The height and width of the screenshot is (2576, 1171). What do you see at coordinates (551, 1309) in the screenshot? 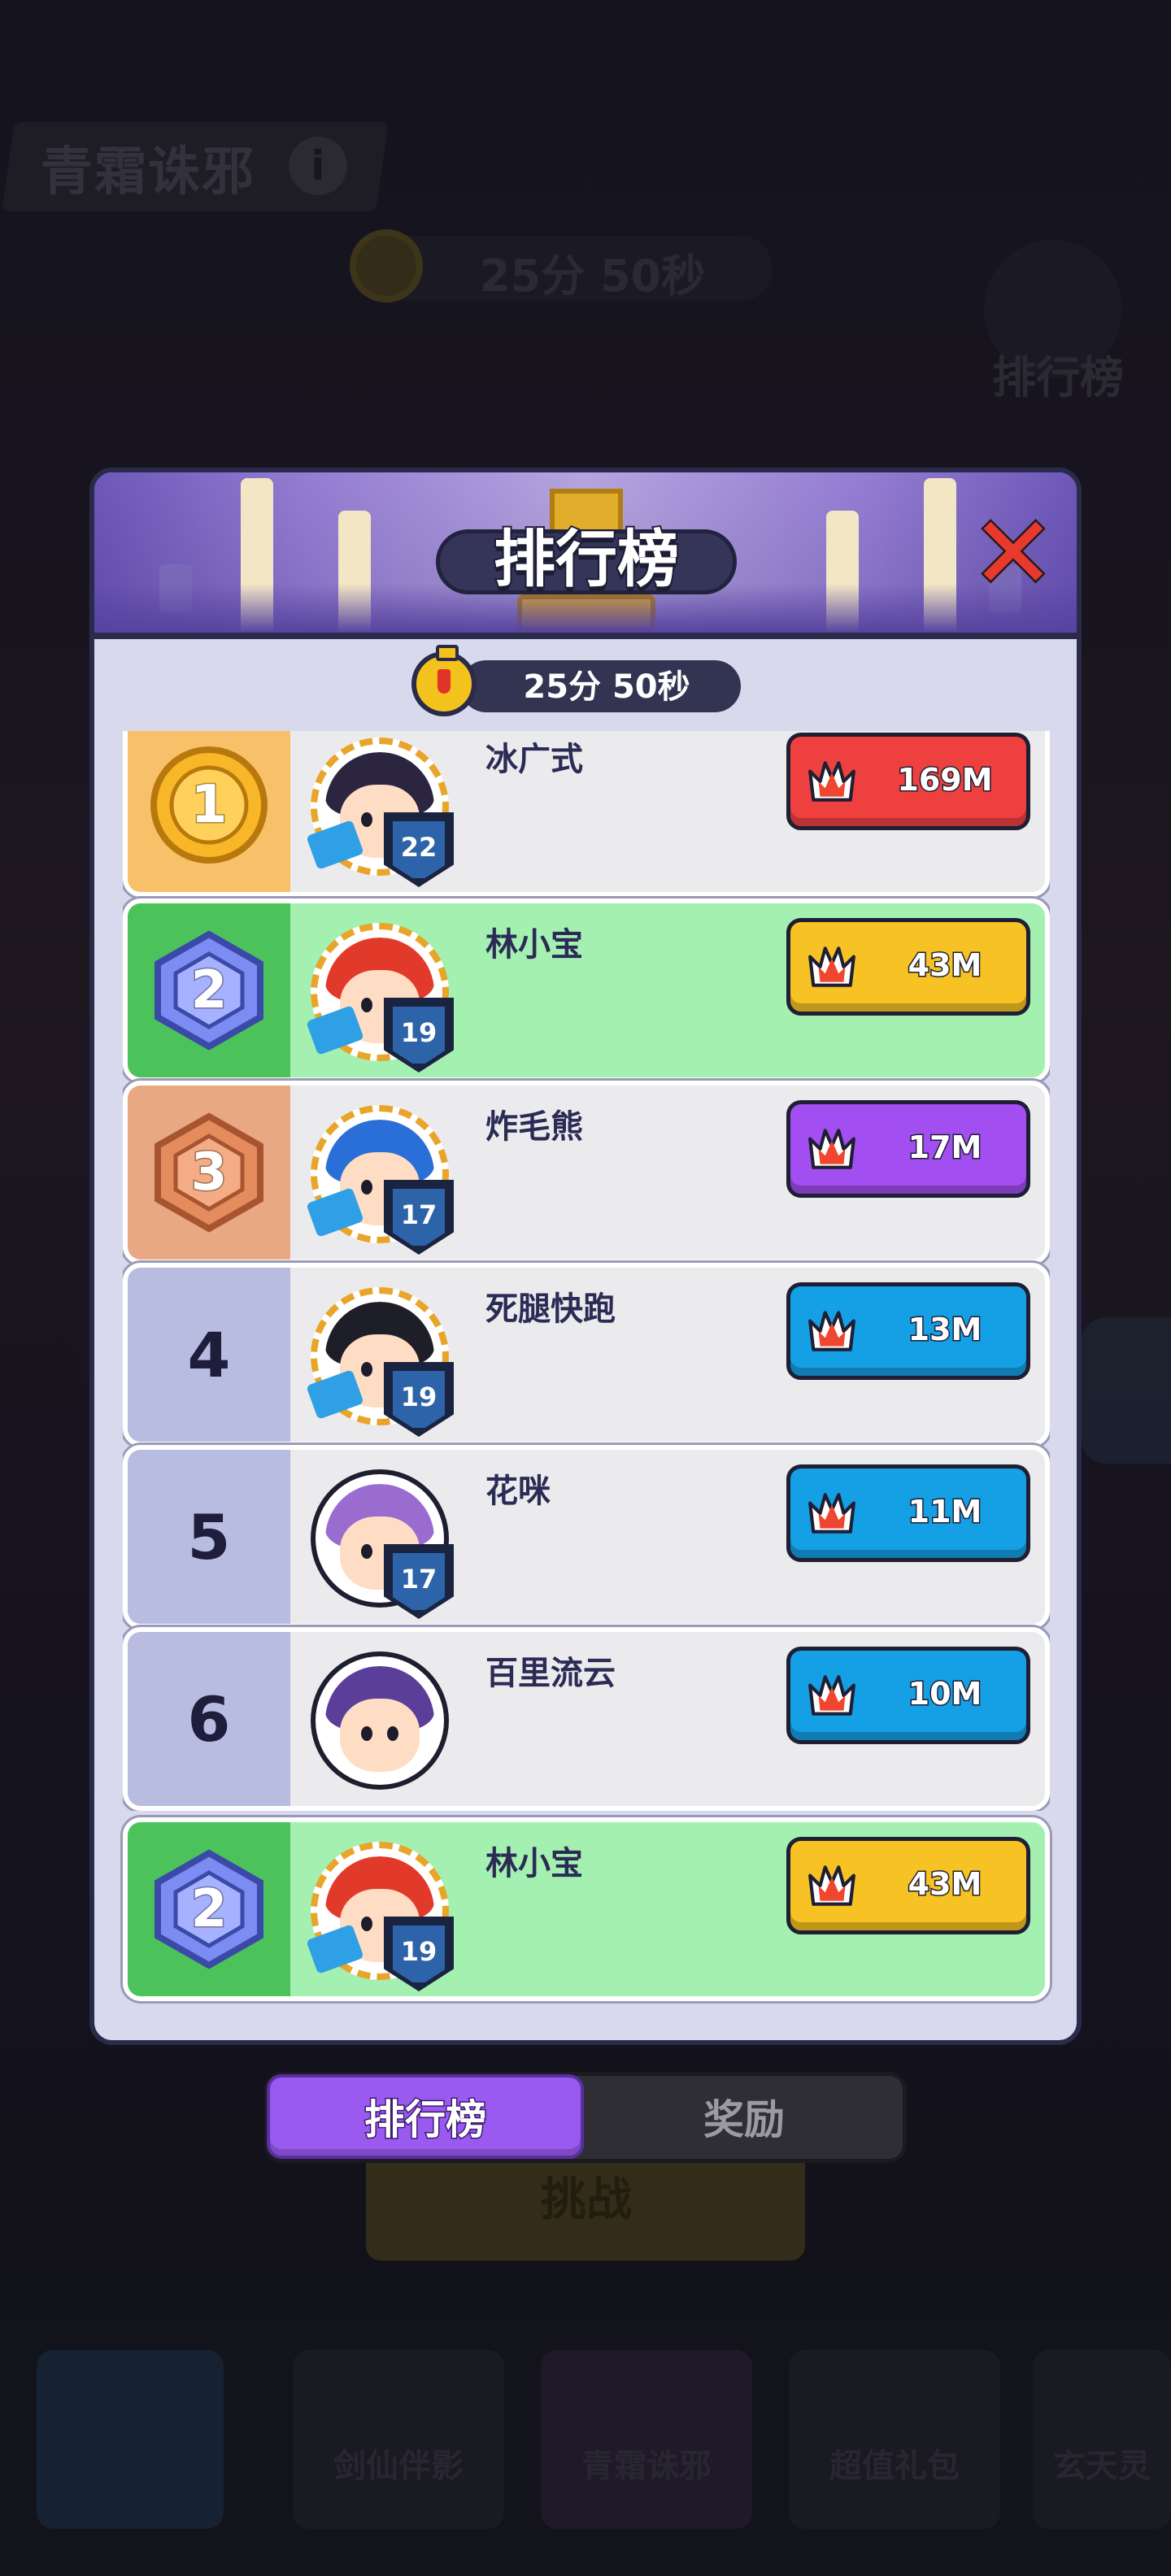
I see `player-name: 死腿快跑` at bounding box center [551, 1309].